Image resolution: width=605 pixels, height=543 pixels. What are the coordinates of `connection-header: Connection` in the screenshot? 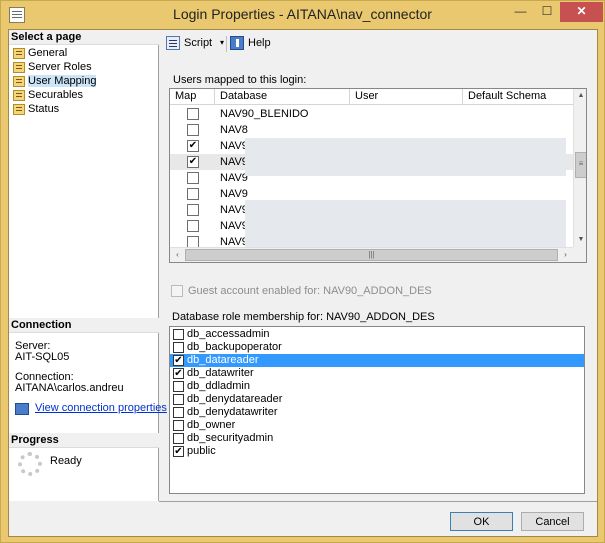 It's located at (84, 325).